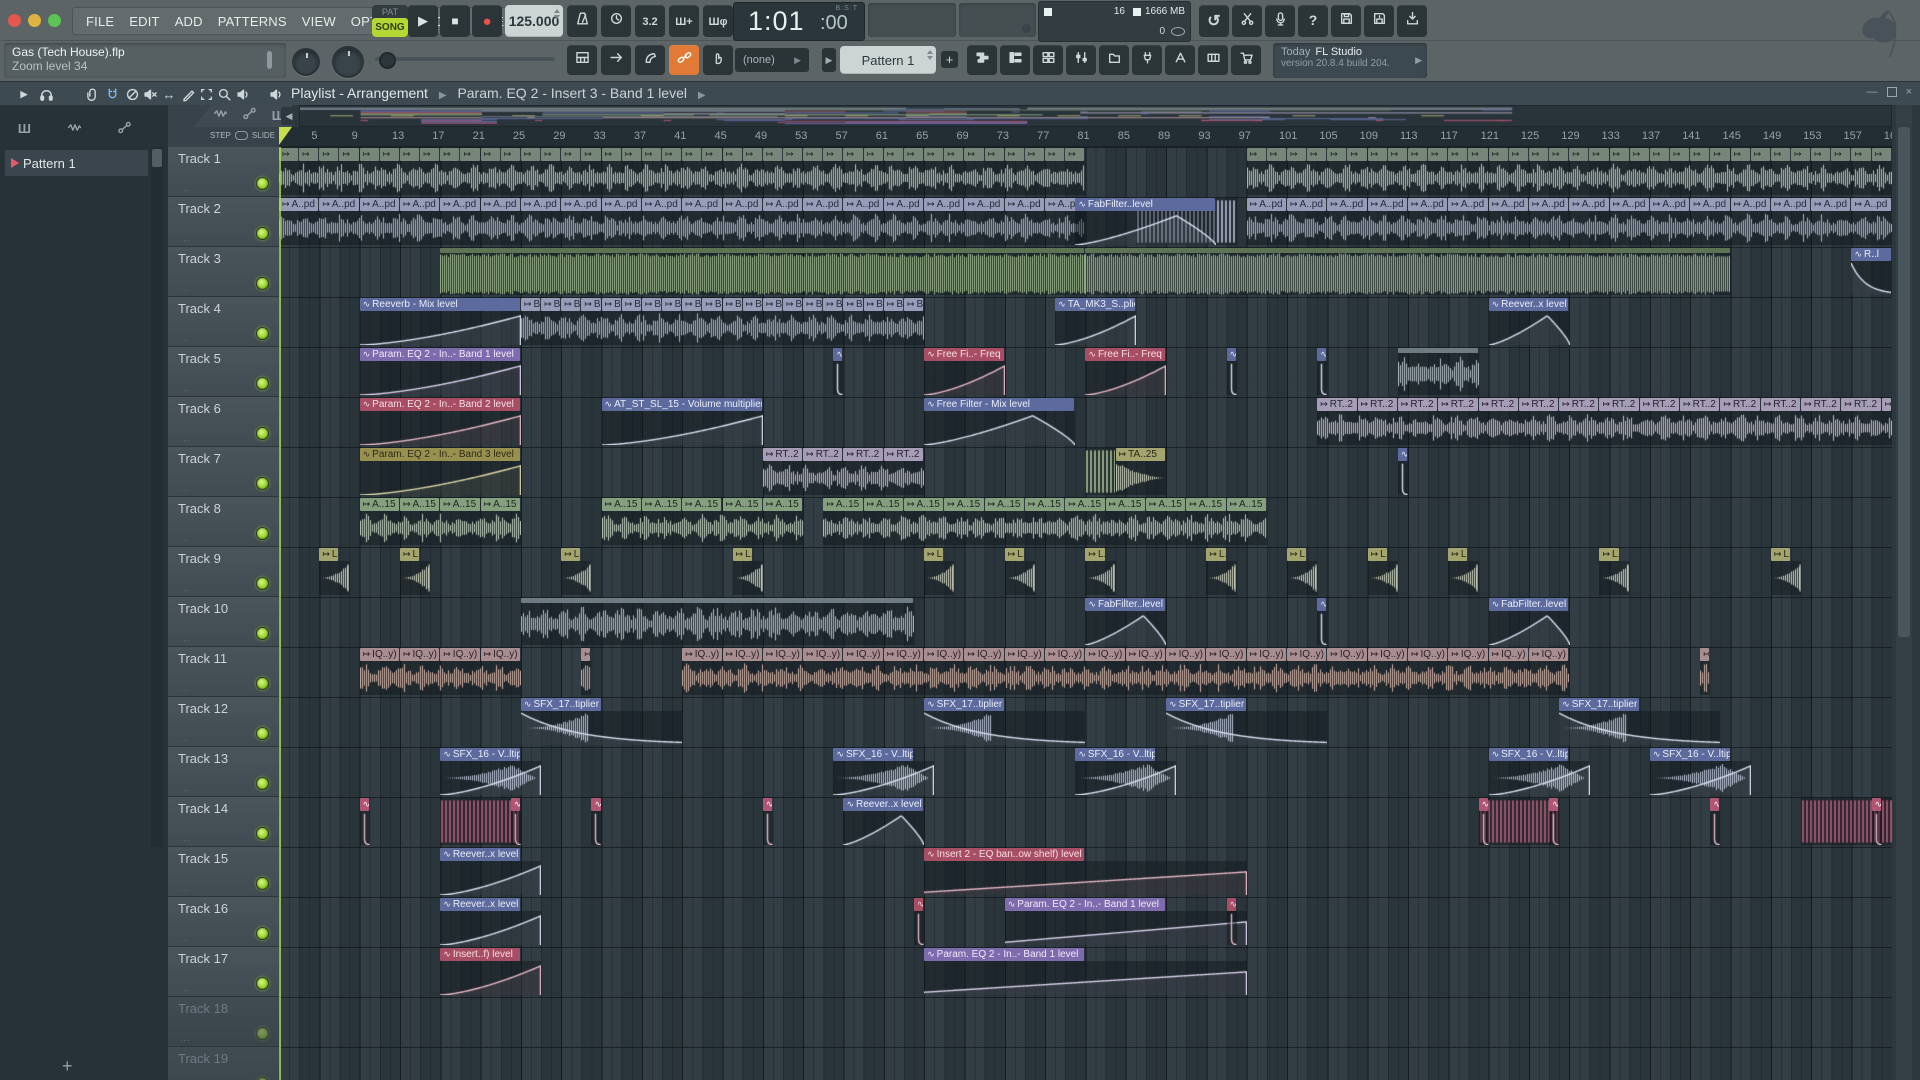 This screenshot has height=1080, width=1920. I want to click on vscroll-thumb, so click(1904, 382).